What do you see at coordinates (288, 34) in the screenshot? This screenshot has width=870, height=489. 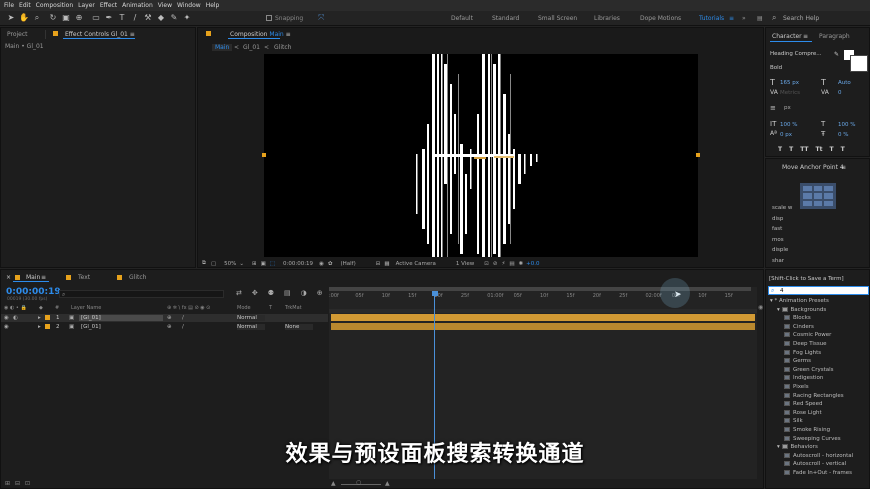 I see `comp-panel-menu-icon: ≡` at bounding box center [288, 34].